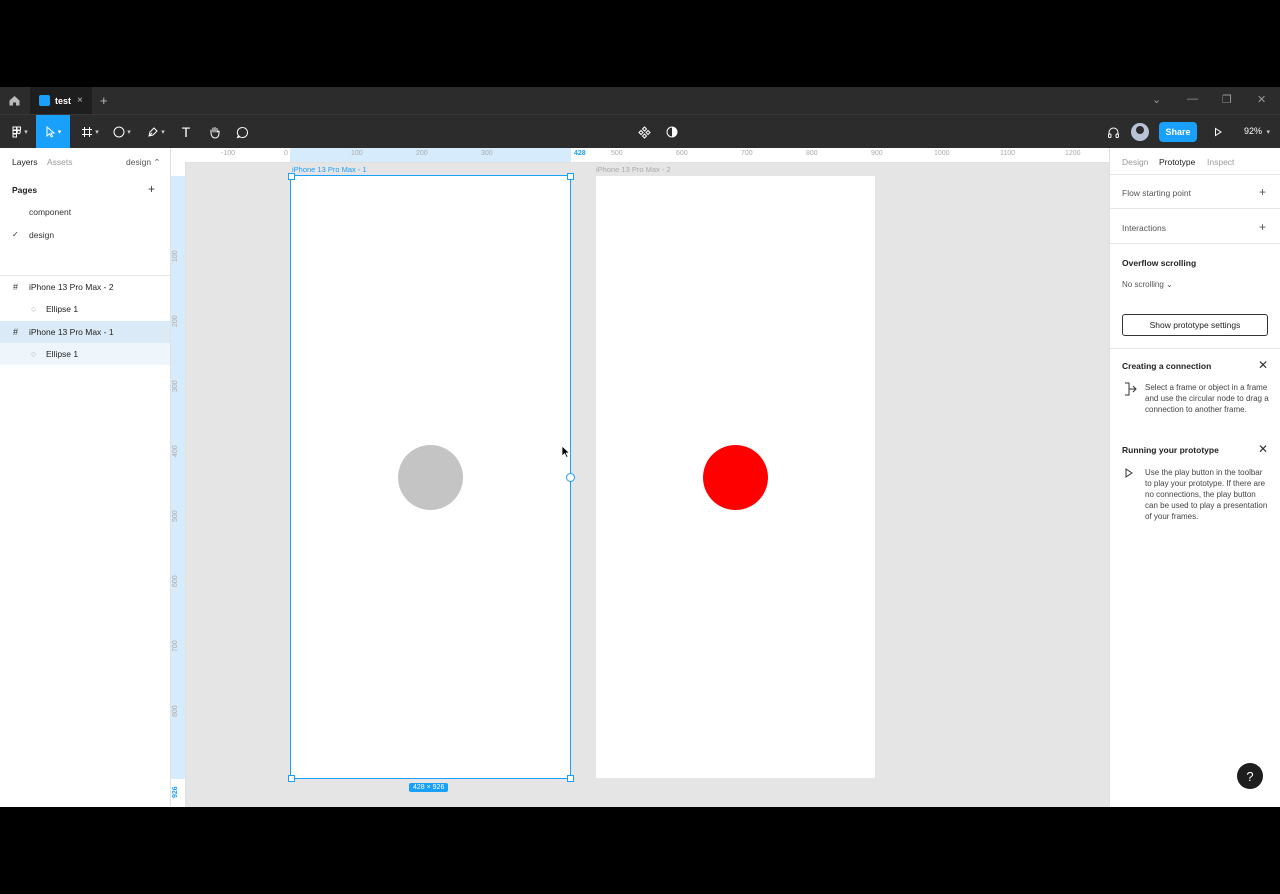  Describe the element at coordinates (1113, 132) in the screenshot. I see `audio-button` at that location.